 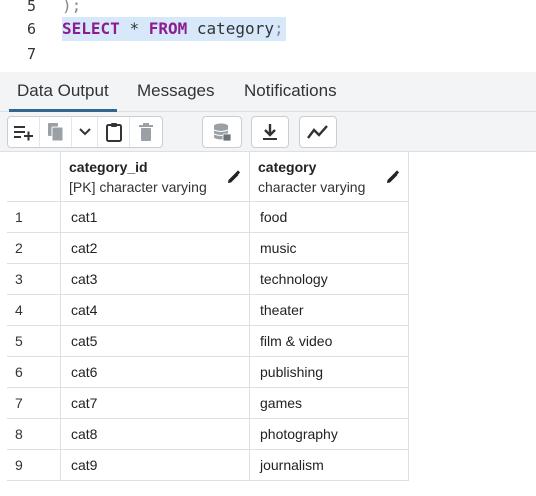 What do you see at coordinates (268, 54) in the screenshot?
I see `editor-line-7: 7` at bounding box center [268, 54].